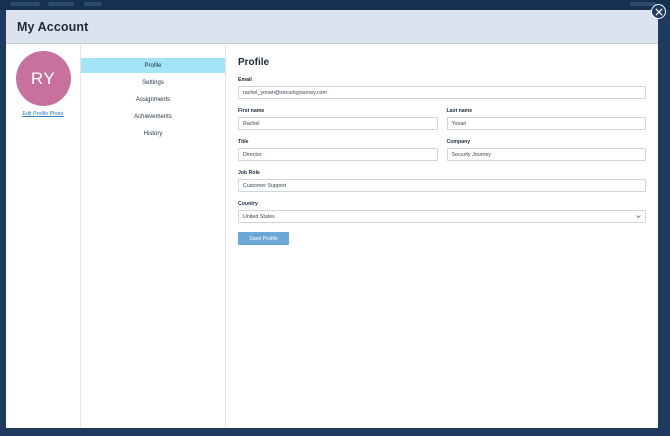 This screenshot has width=670, height=436. I want to click on edit-profile-photo-link: Edit Profile Photo, so click(43, 114).